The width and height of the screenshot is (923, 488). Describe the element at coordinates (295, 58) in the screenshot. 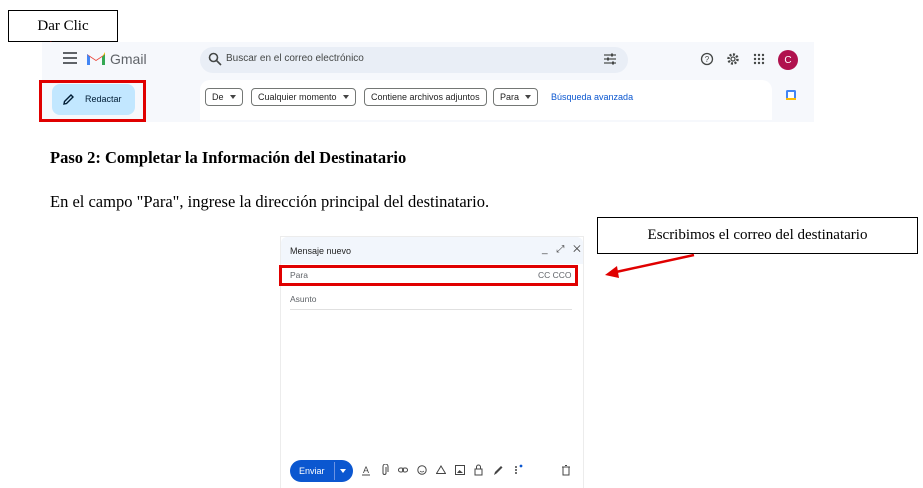

I see `search-placeholder: Buscar en el correo electrónico` at that location.